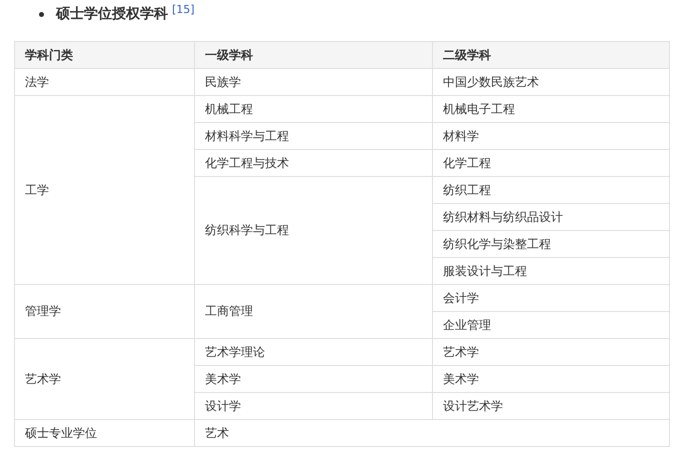 This screenshot has width=683, height=459. Describe the element at coordinates (313, 230) in the screenshot. I see `discipline-cell: 纺织科学与工程` at that location.